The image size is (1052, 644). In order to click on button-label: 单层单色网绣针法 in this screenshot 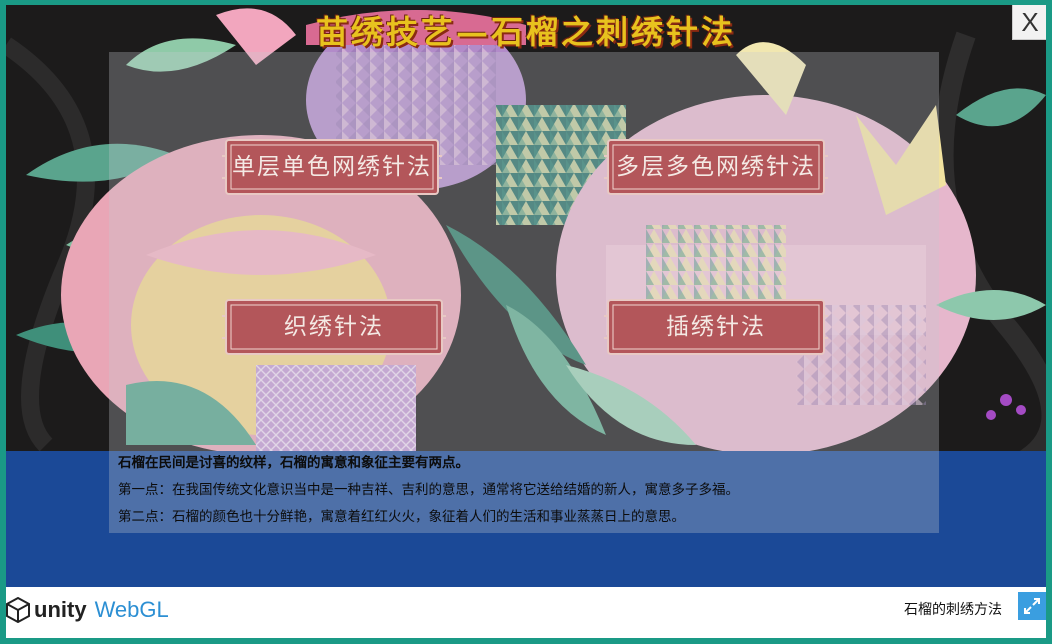, I will do `click(332, 167)`.